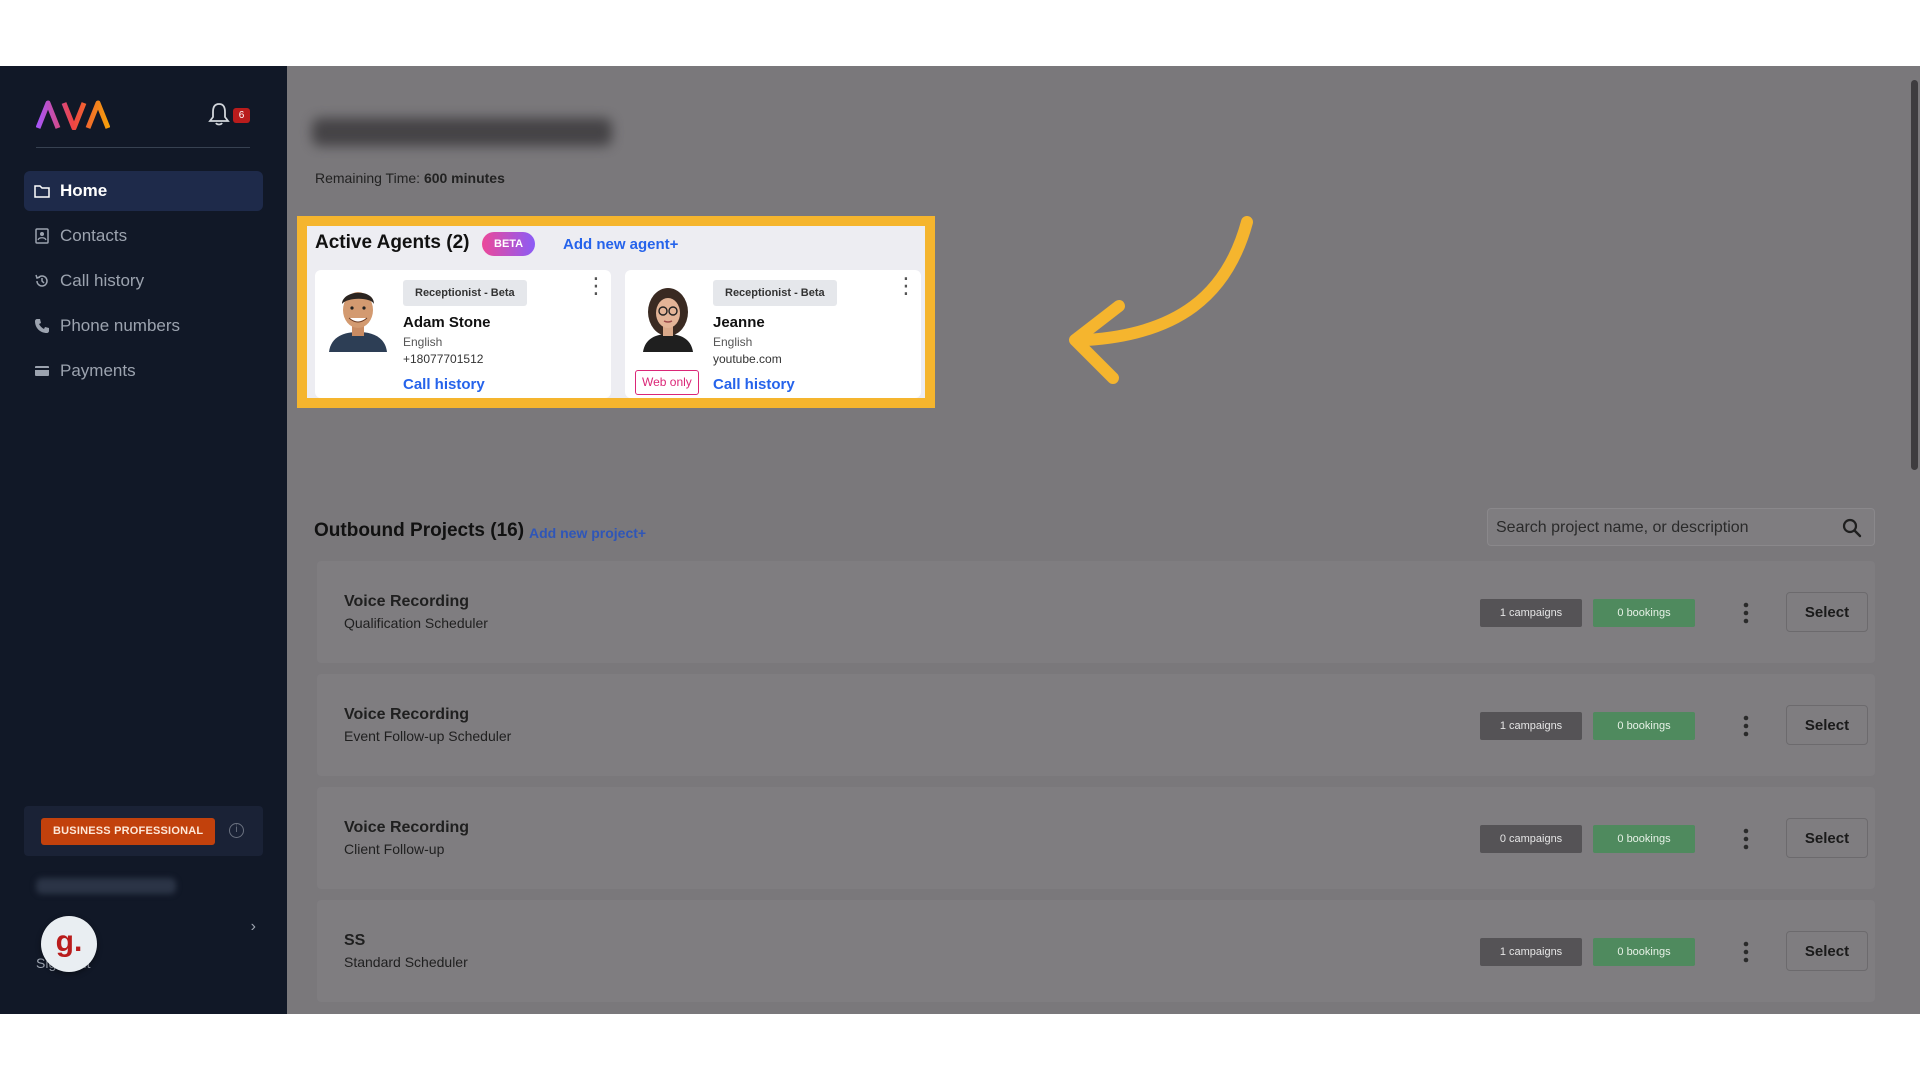 The height and width of the screenshot is (1080, 1920). What do you see at coordinates (120, 325) in the screenshot?
I see `sidebar-item-label: Phone numbers` at bounding box center [120, 325].